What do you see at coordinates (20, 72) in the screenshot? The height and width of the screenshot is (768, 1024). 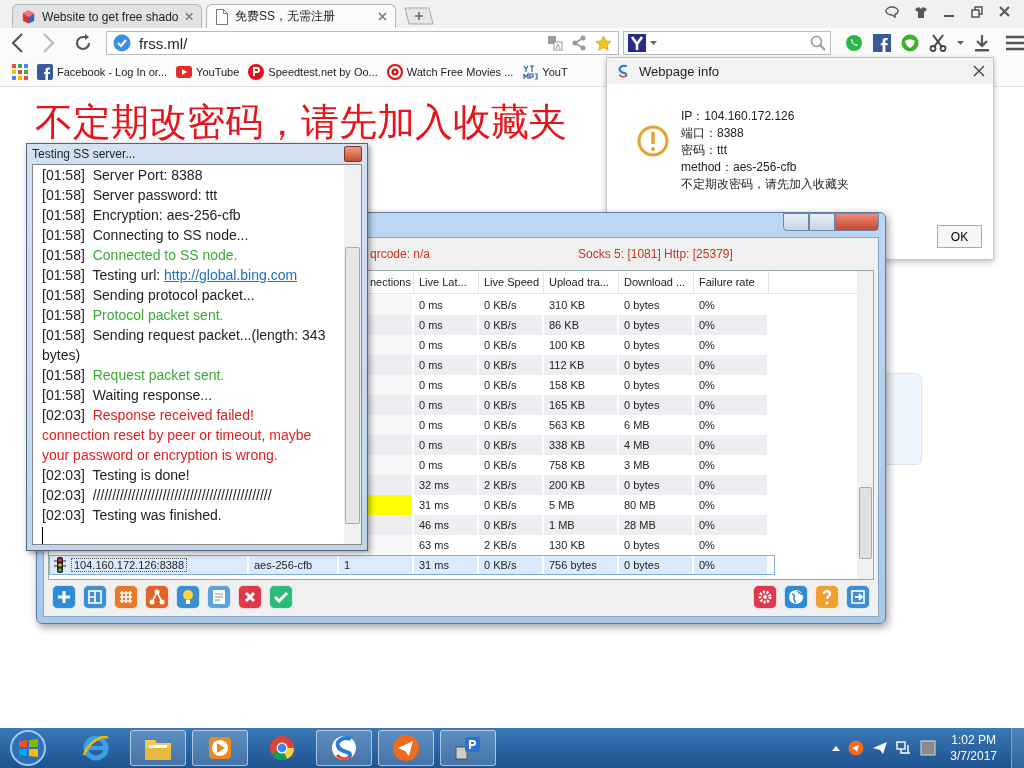 I see `apps-grid-icon` at bounding box center [20, 72].